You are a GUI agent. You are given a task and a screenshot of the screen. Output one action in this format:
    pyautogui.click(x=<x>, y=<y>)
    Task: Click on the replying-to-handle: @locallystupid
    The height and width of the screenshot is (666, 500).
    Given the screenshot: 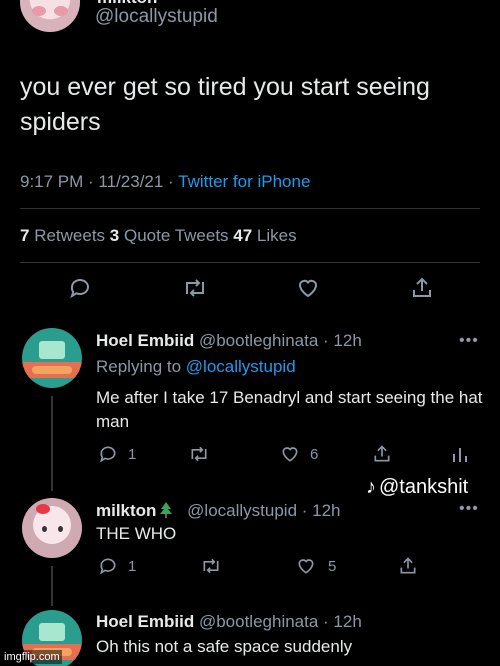 What is the action you would take?
    pyautogui.click(x=241, y=366)
    